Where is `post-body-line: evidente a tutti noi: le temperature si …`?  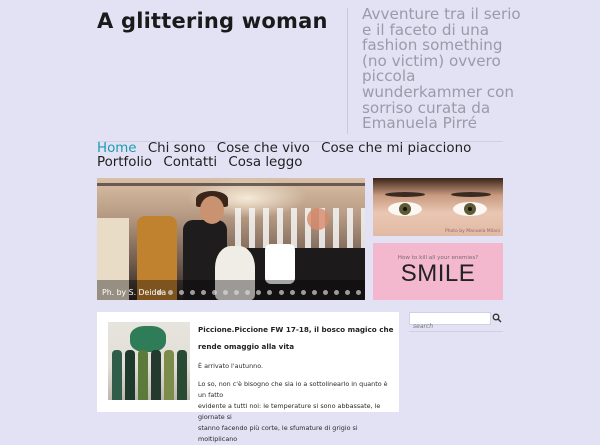
post-body-line: evidente a tutti noi: le temperature si … is located at coordinates (289, 411).